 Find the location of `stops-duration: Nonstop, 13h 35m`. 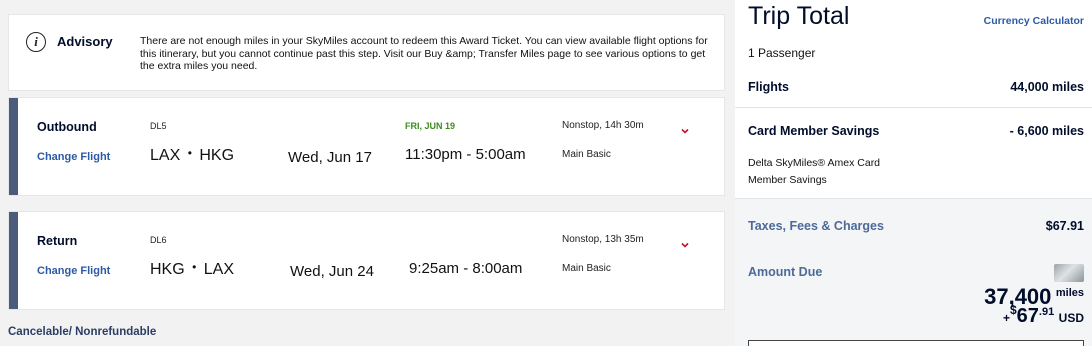

stops-duration: Nonstop, 13h 35m is located at coordinates (603, 239).